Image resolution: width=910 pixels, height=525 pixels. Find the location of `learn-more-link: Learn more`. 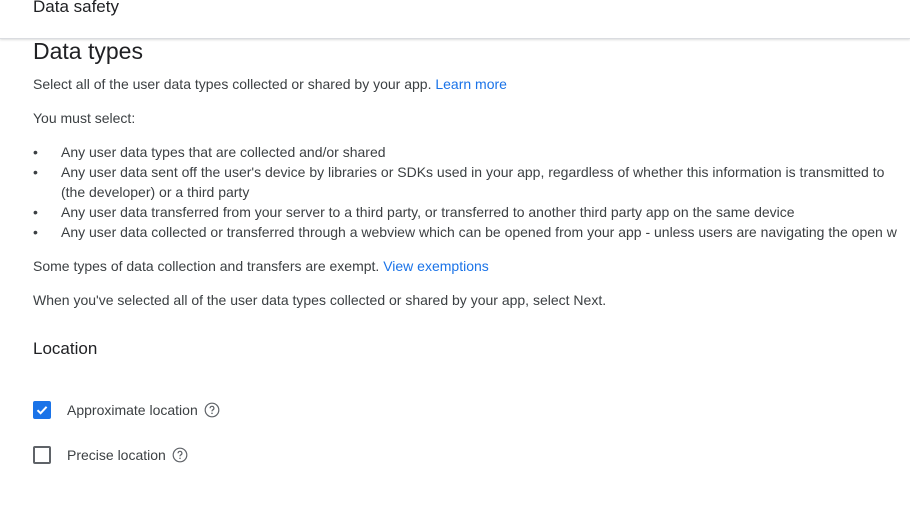

learn-more-link: Learn more is located at coordinates (471, 84).